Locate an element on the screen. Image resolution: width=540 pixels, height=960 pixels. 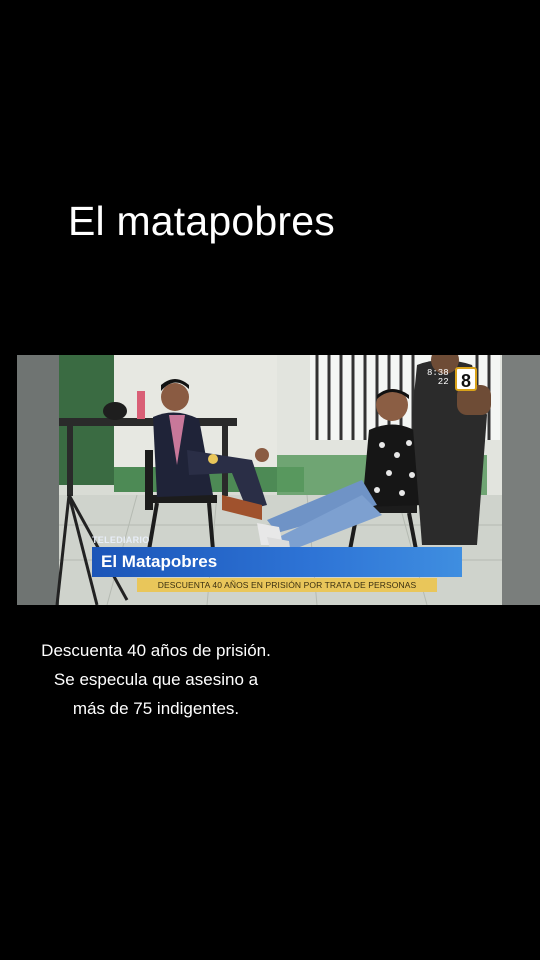
channel-logo: 8 is located at coordinates (466, 379).